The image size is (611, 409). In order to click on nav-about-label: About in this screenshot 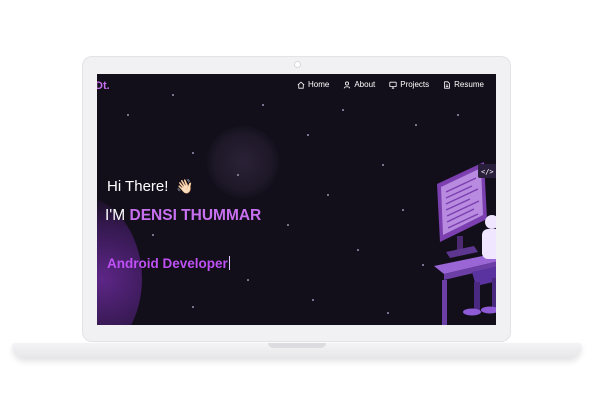, I will do `click(365, 84)`.